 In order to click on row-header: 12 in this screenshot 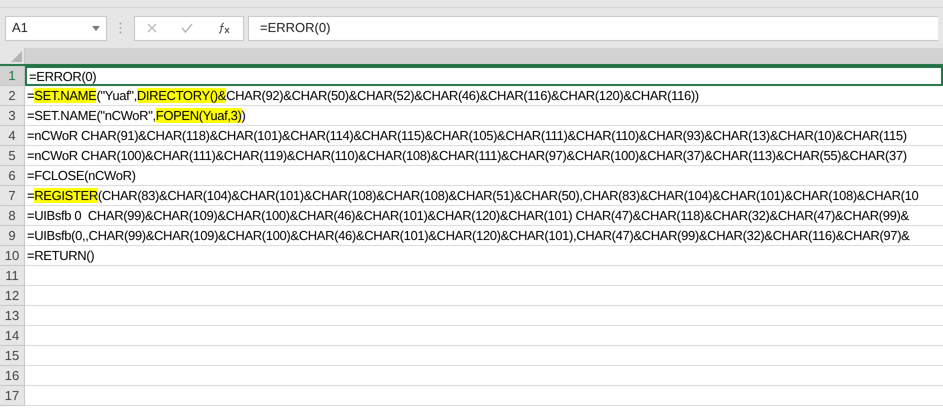, I will do `click(12, 296)`.